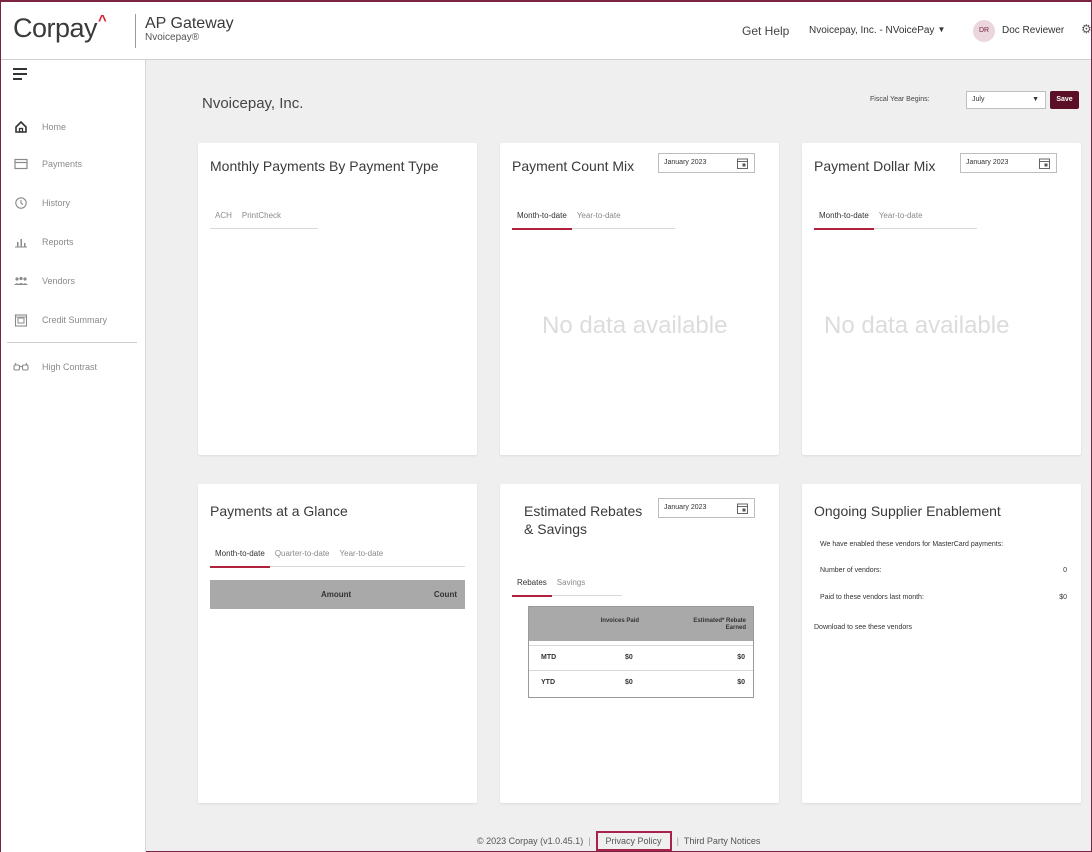 This screenshot has height=852, width=1092. I want to click on payment-type-tabs: ACH PrintCheck, so click(264, 219).